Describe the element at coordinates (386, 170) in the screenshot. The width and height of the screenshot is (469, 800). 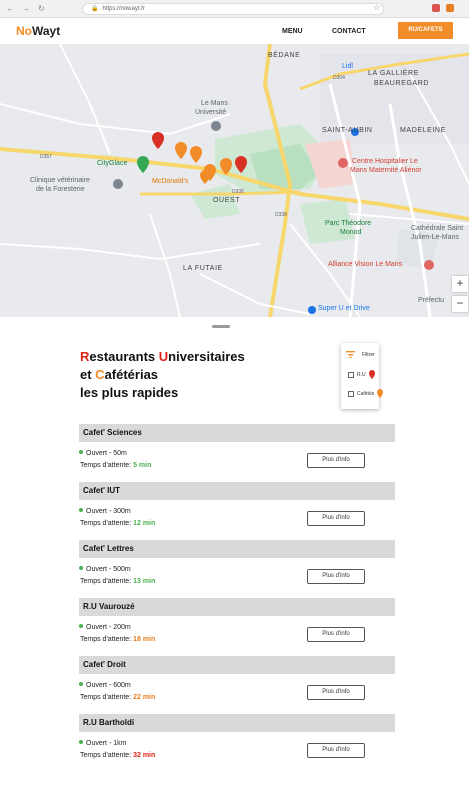
I see `map-label: Mans Maternité Aliénor` at that location.